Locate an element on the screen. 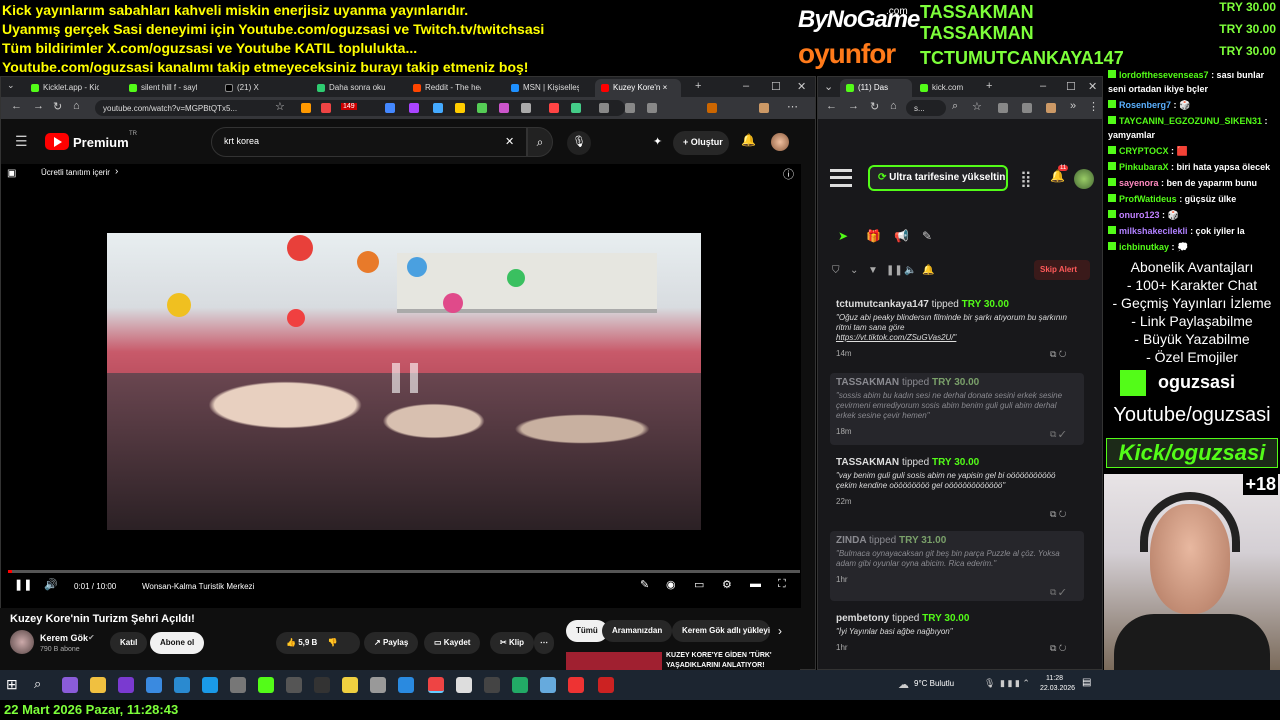  more-icon: » is located at coordinates (1073, 106).